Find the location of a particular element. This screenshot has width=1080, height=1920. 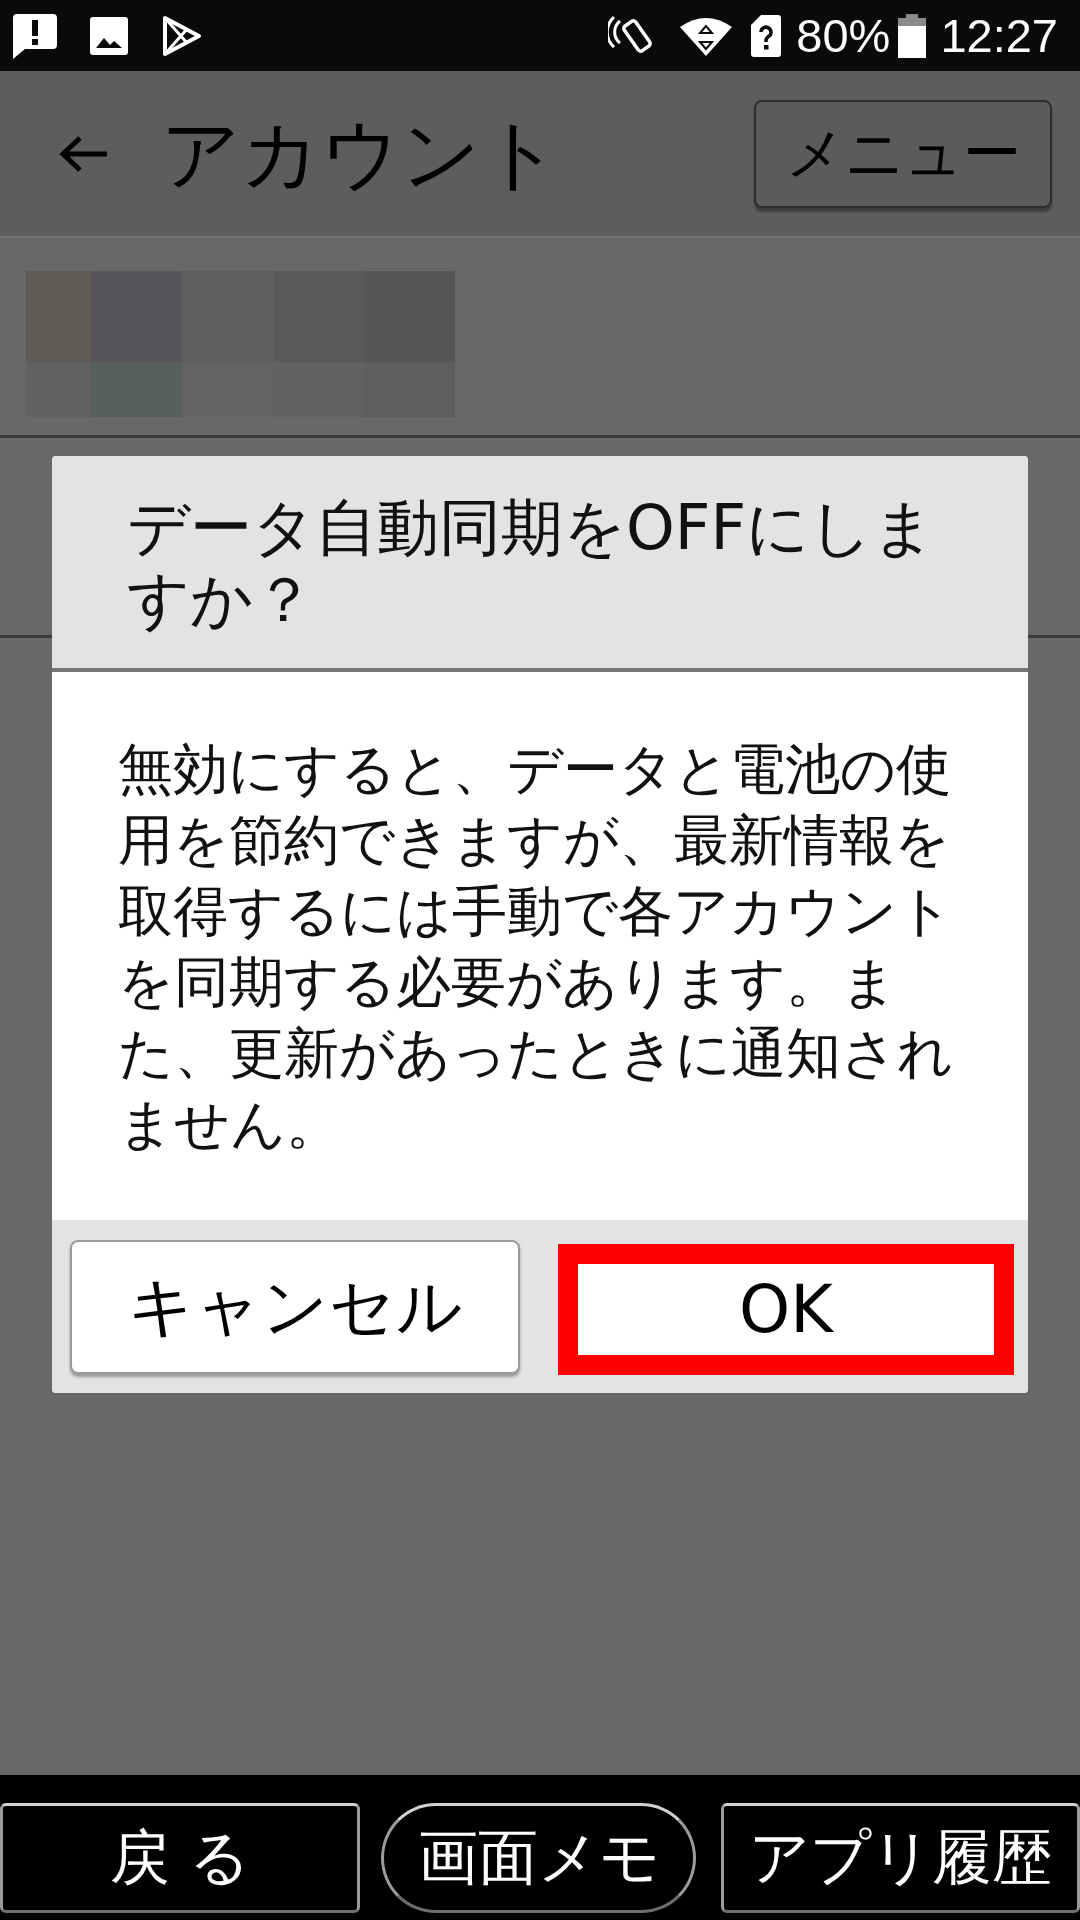

dialog-button: キャンセル is located at coordinates (295, 1307).